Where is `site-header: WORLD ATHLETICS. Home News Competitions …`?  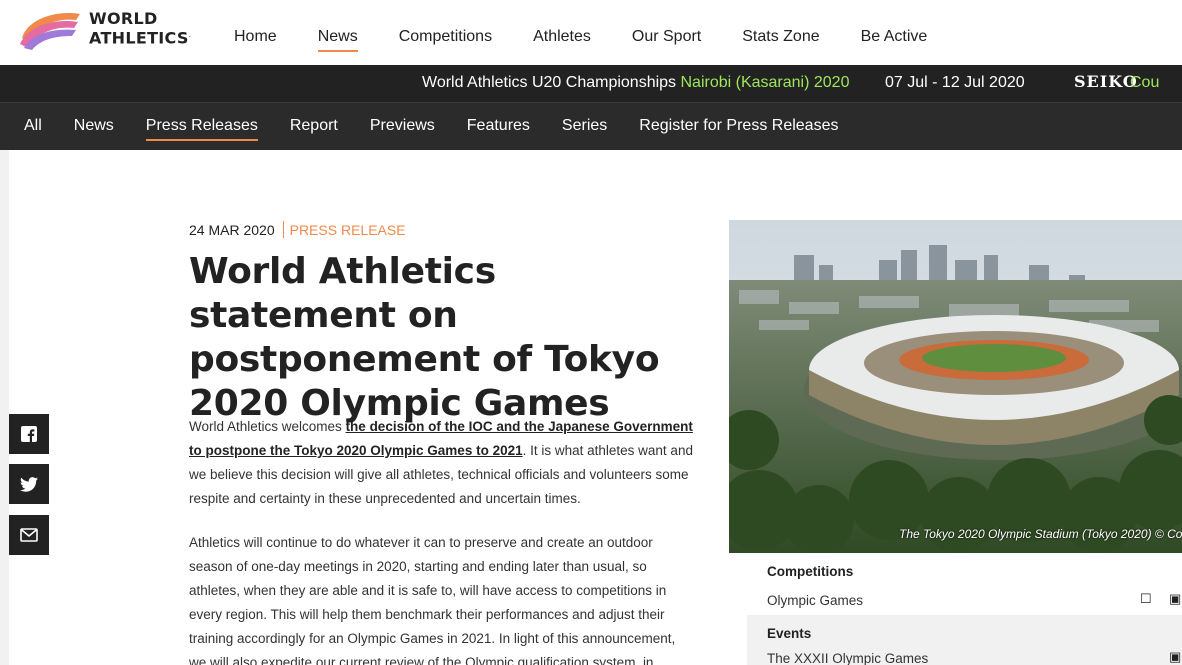
site-header: WORLD ATHLETICS. Home News Competitions … is located at coordinates (591, 32).